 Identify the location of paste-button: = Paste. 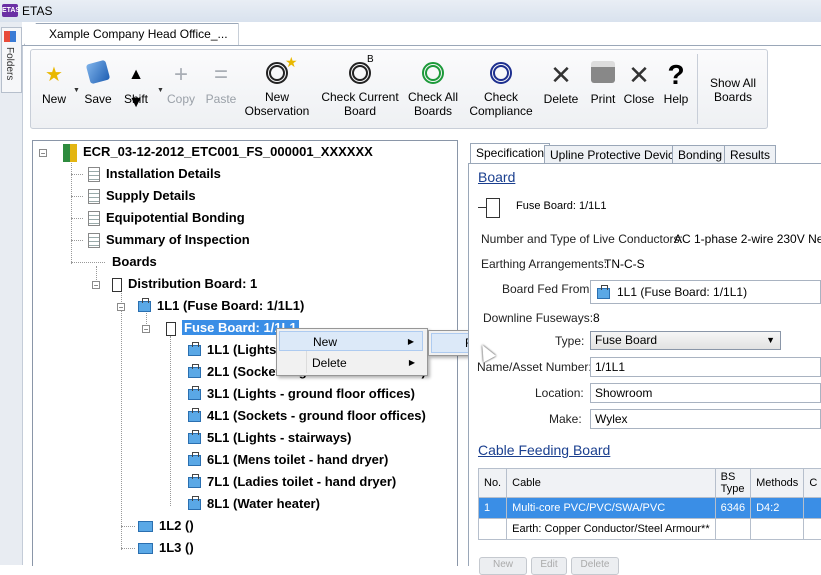
(221, 89).